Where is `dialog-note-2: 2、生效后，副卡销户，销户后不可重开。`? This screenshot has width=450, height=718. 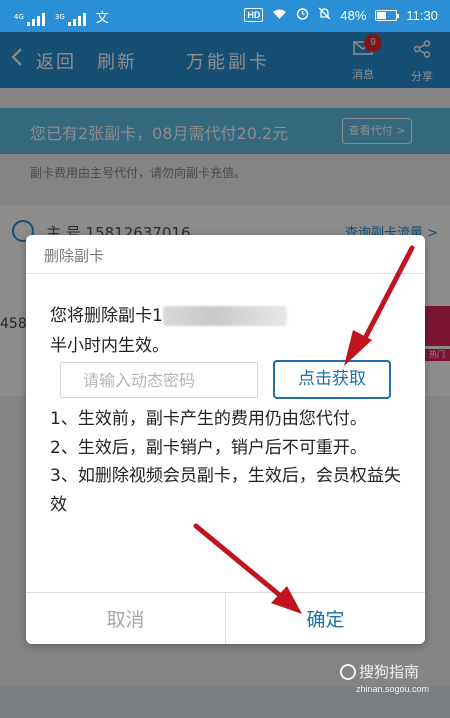
dialog-note-2: 2、生效后，副卡销户，销户后不可重开。 is located at coordinates (208, 447).